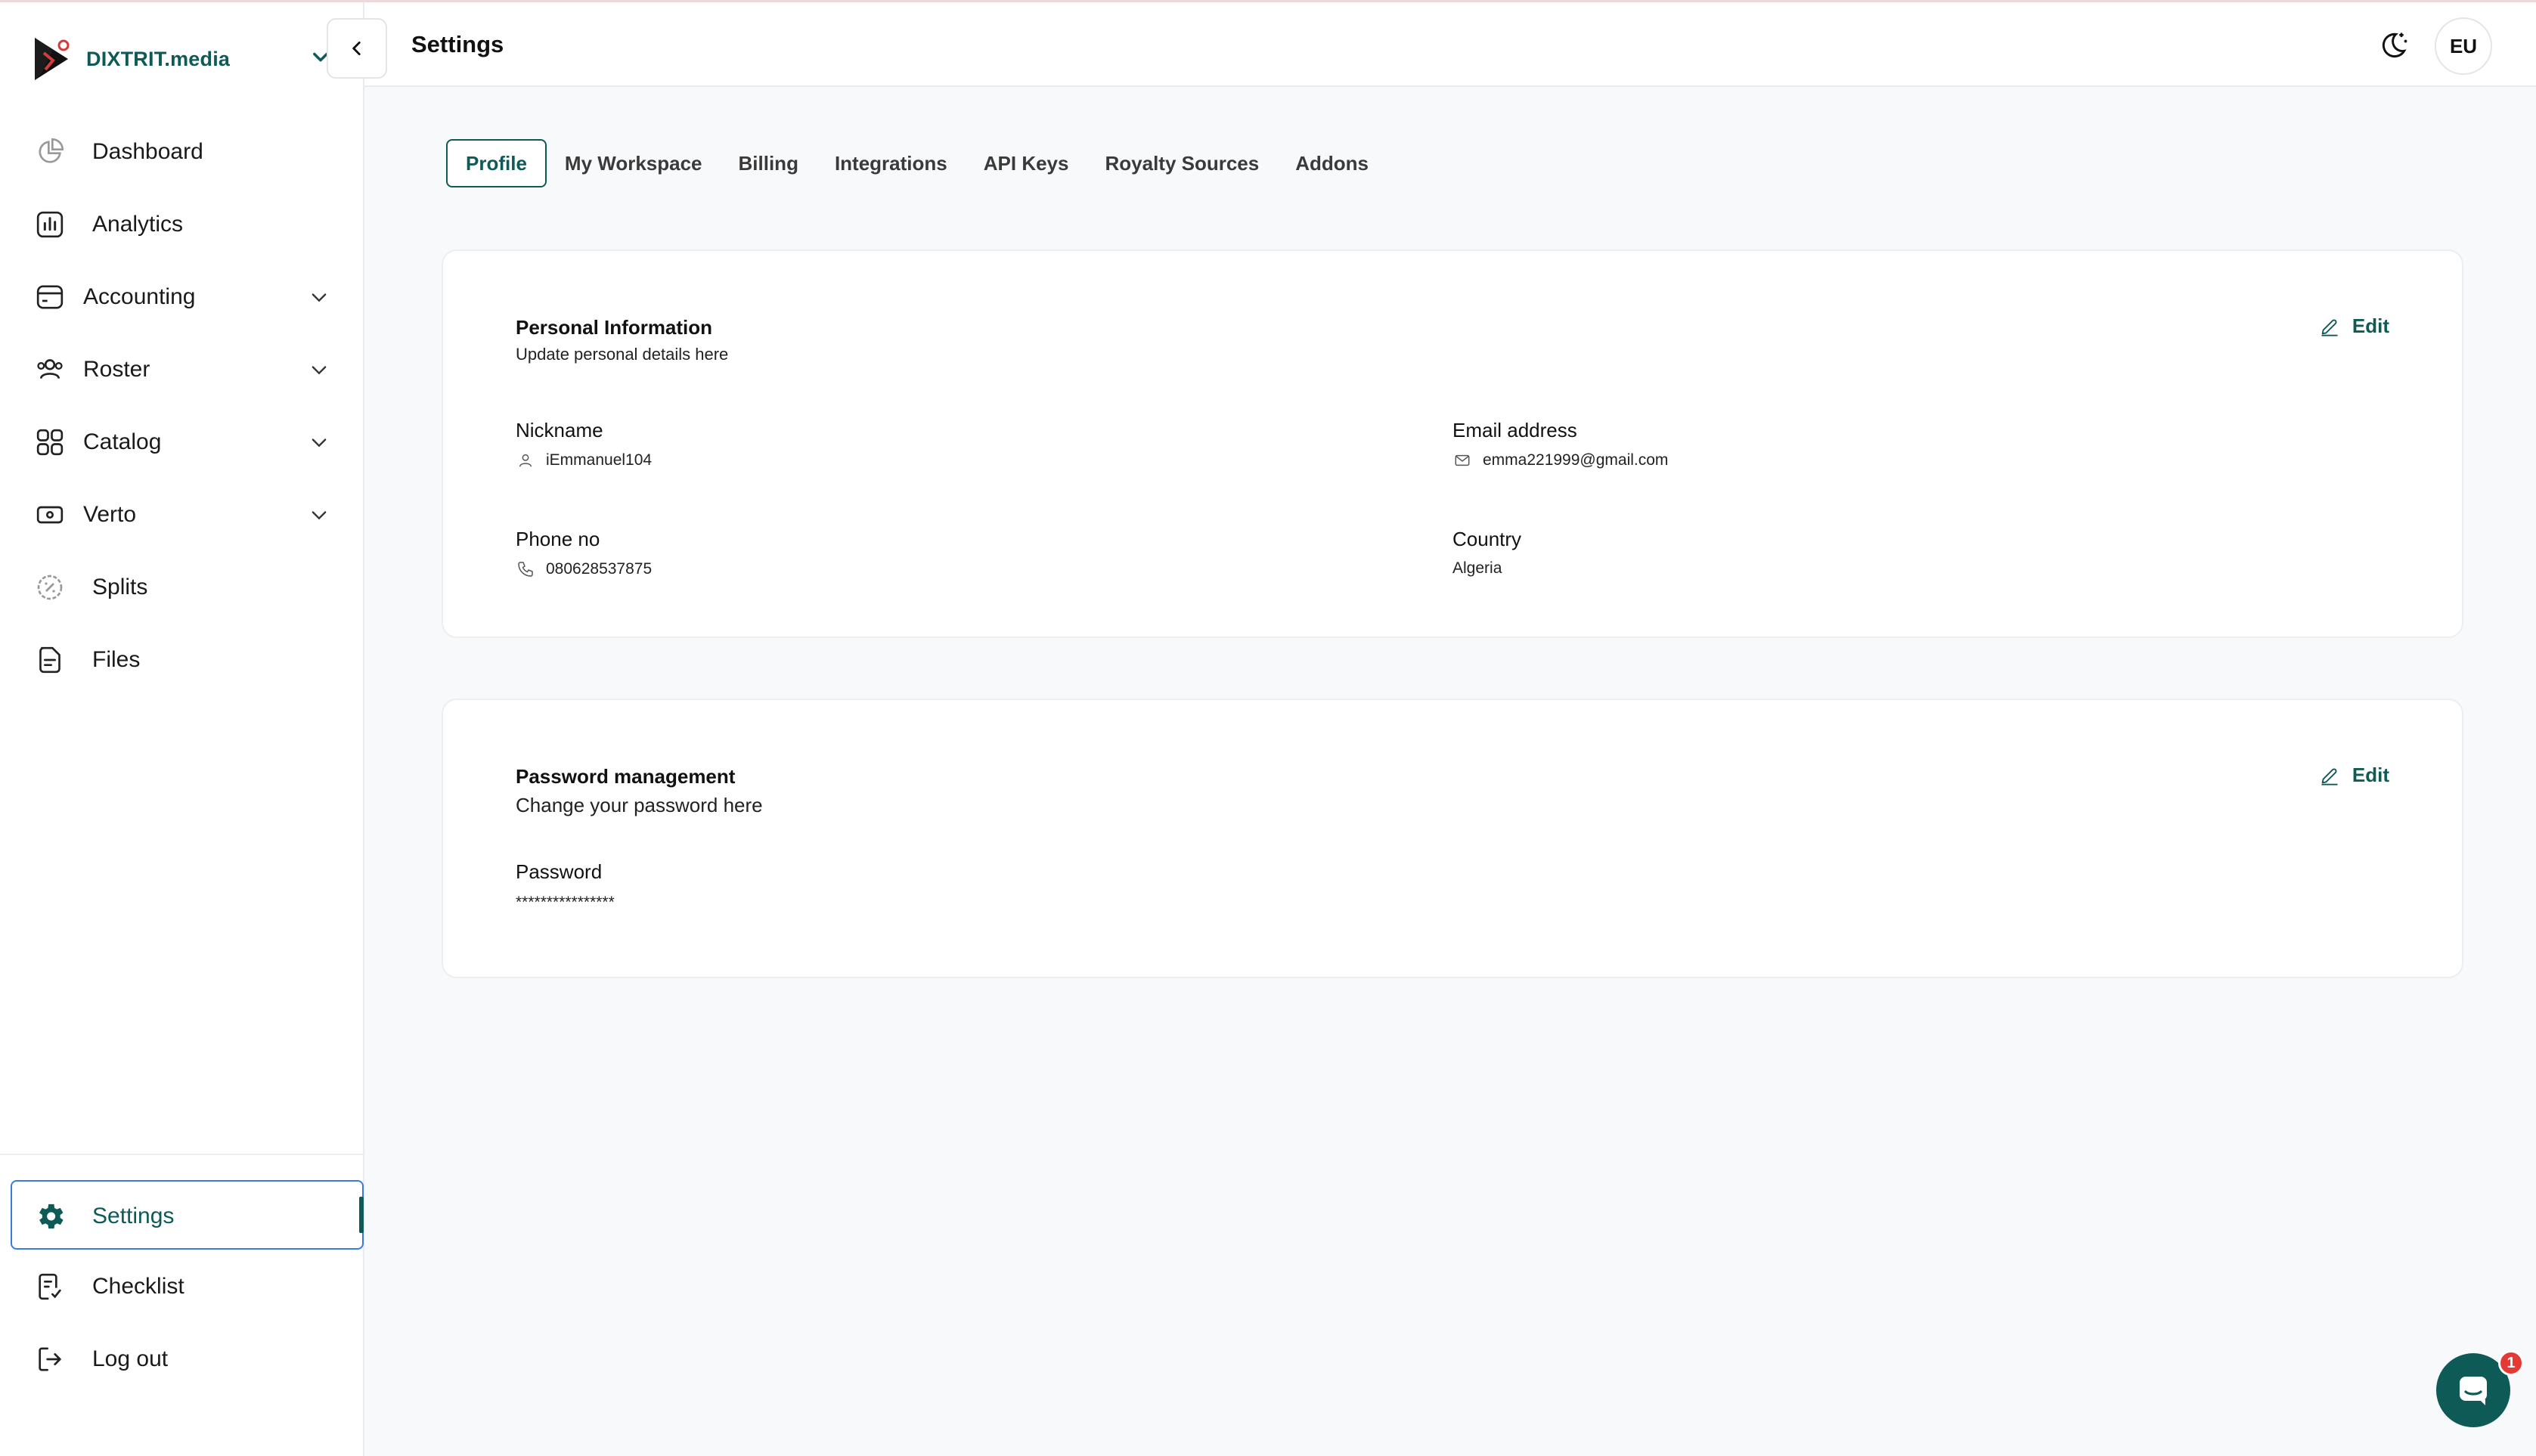  I want to click on tab-profile: Profile, so click(496, 163).